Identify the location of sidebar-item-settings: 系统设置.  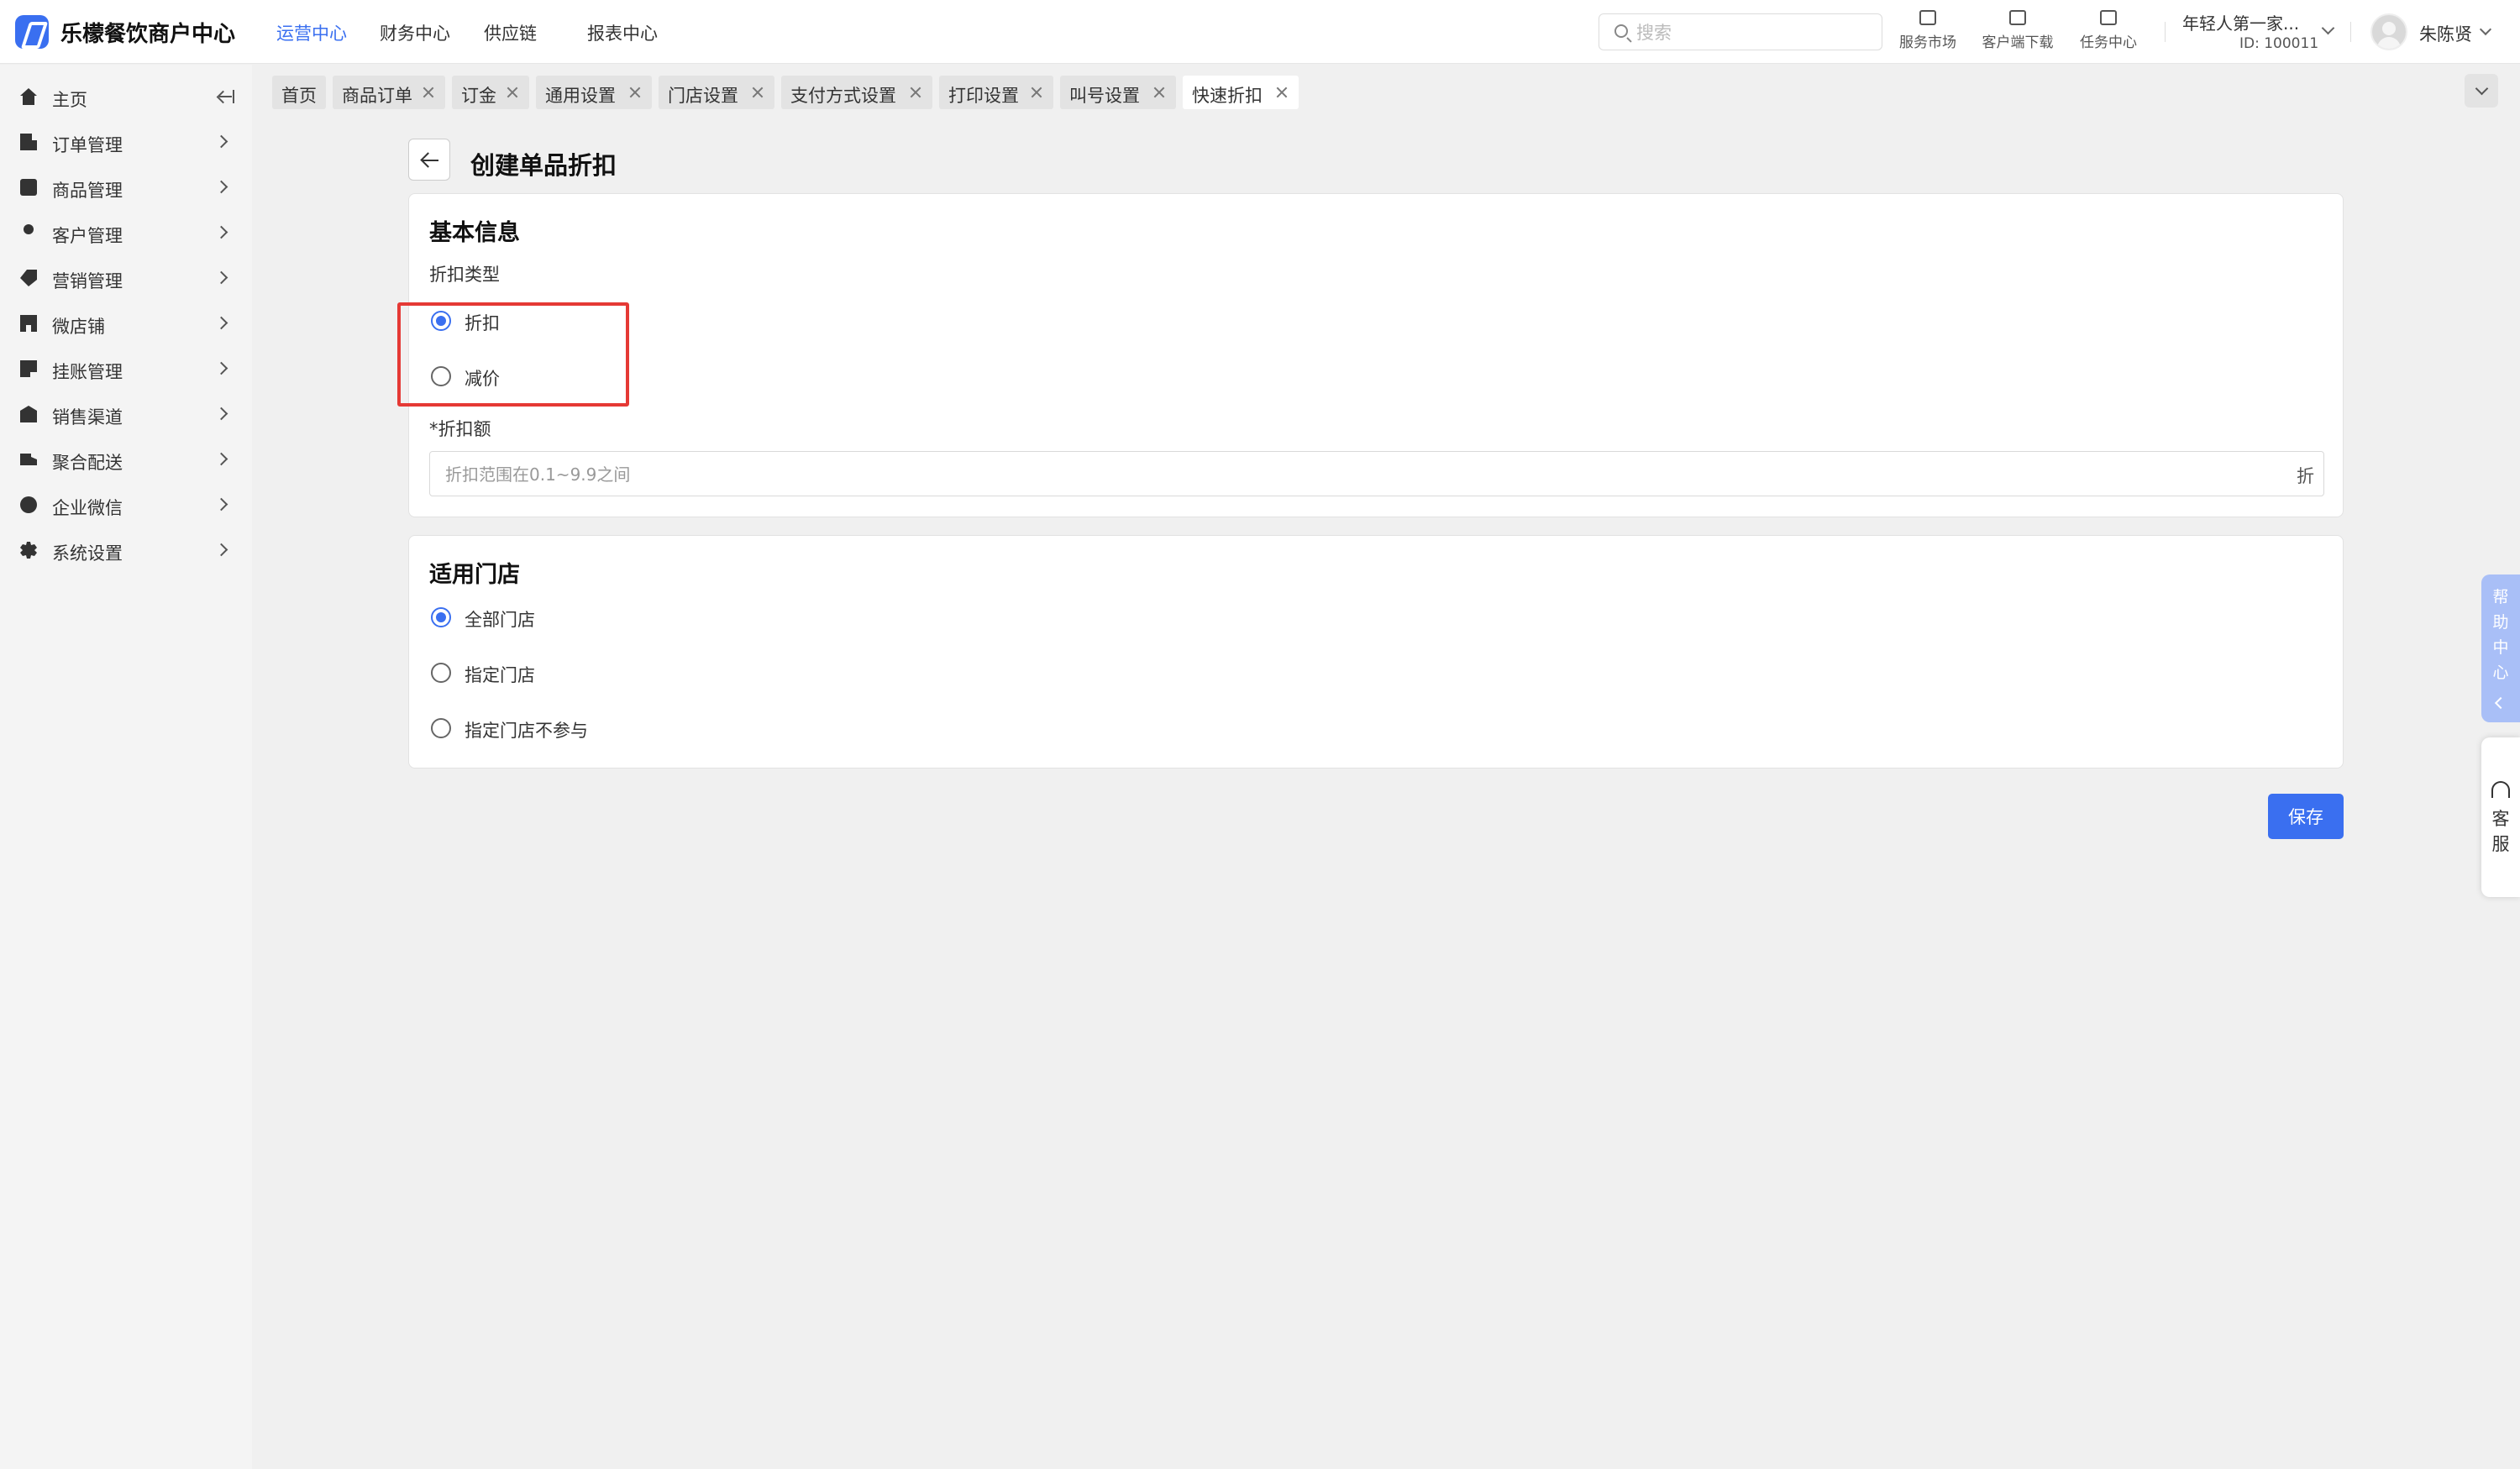
(126, 550).